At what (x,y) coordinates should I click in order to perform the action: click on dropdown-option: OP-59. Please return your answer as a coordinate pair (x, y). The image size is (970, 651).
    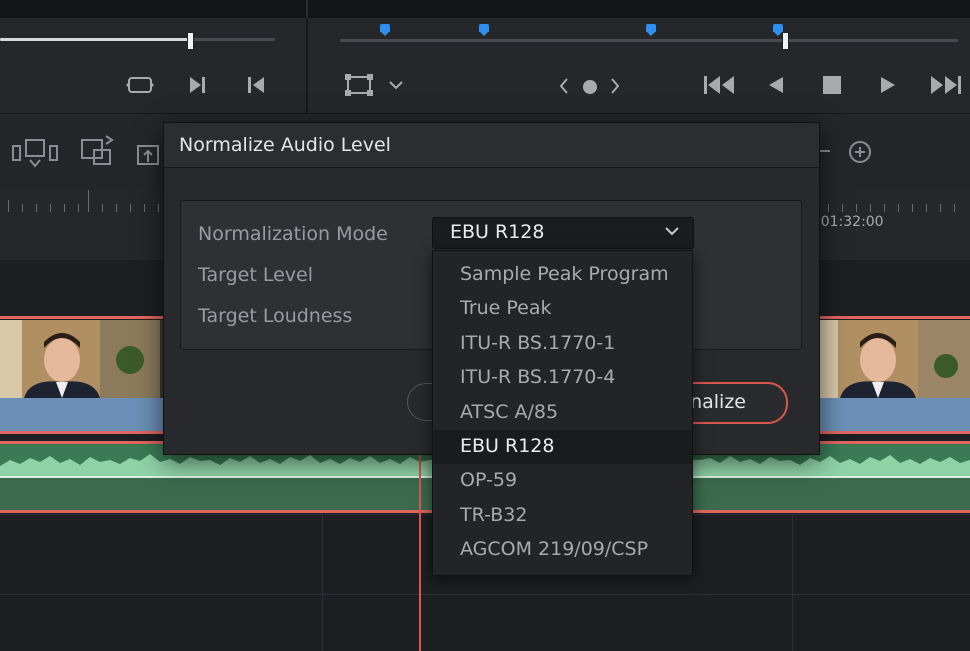
    Looking at the image, I should click on (562, 481).